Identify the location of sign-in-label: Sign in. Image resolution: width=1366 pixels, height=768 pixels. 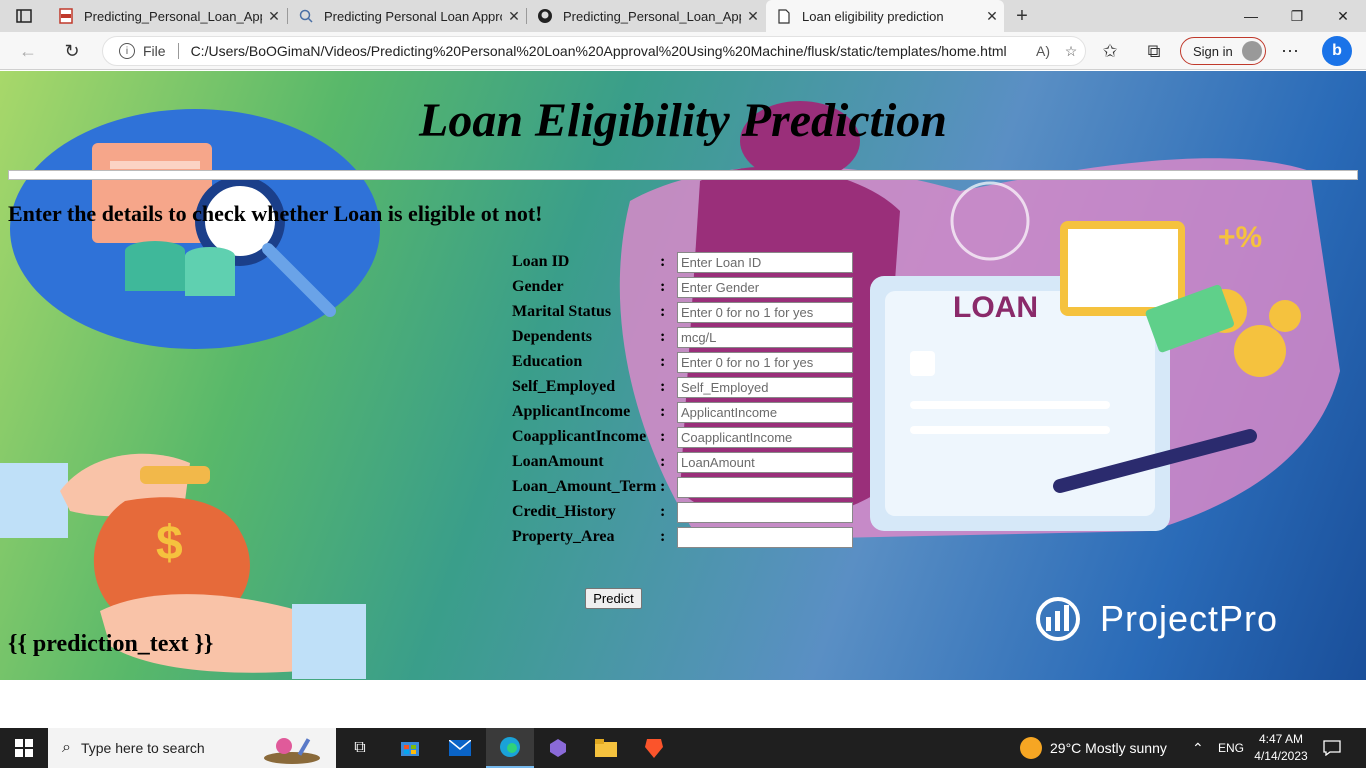
(1213, 51).